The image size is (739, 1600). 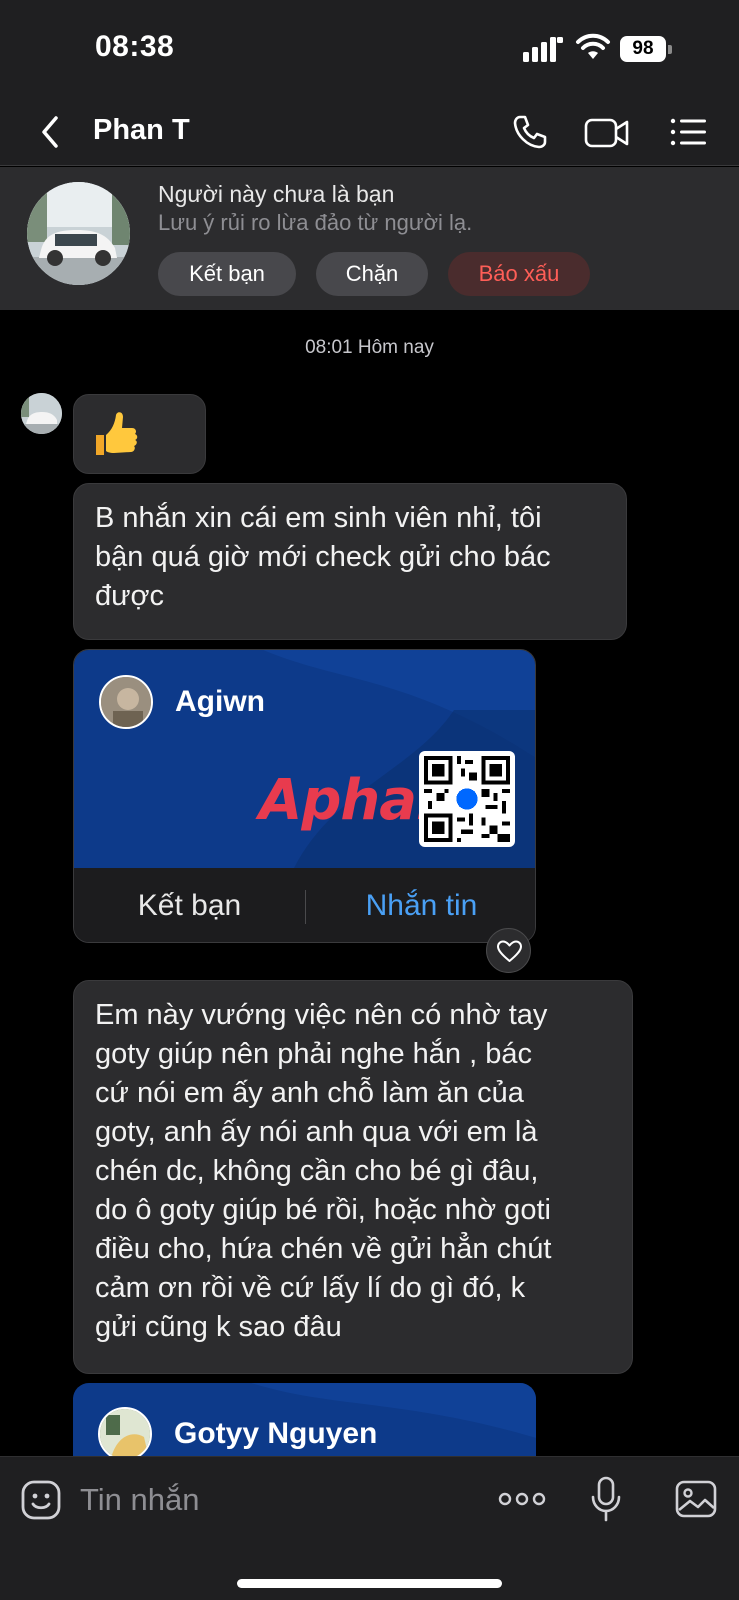 I want to click on contact-avatar, so click(x=78, y=233).